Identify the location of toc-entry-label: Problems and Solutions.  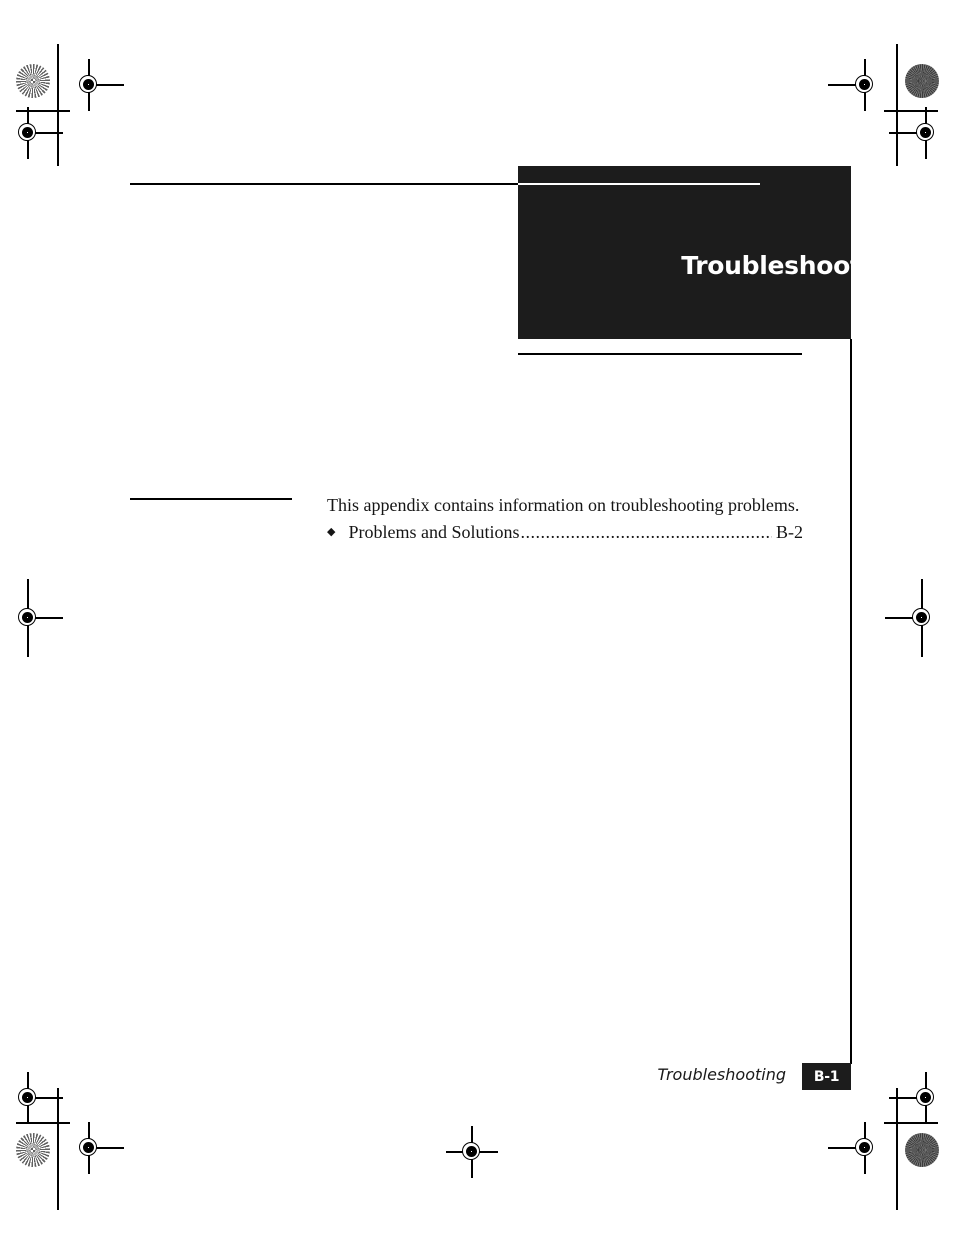
(434, 532).